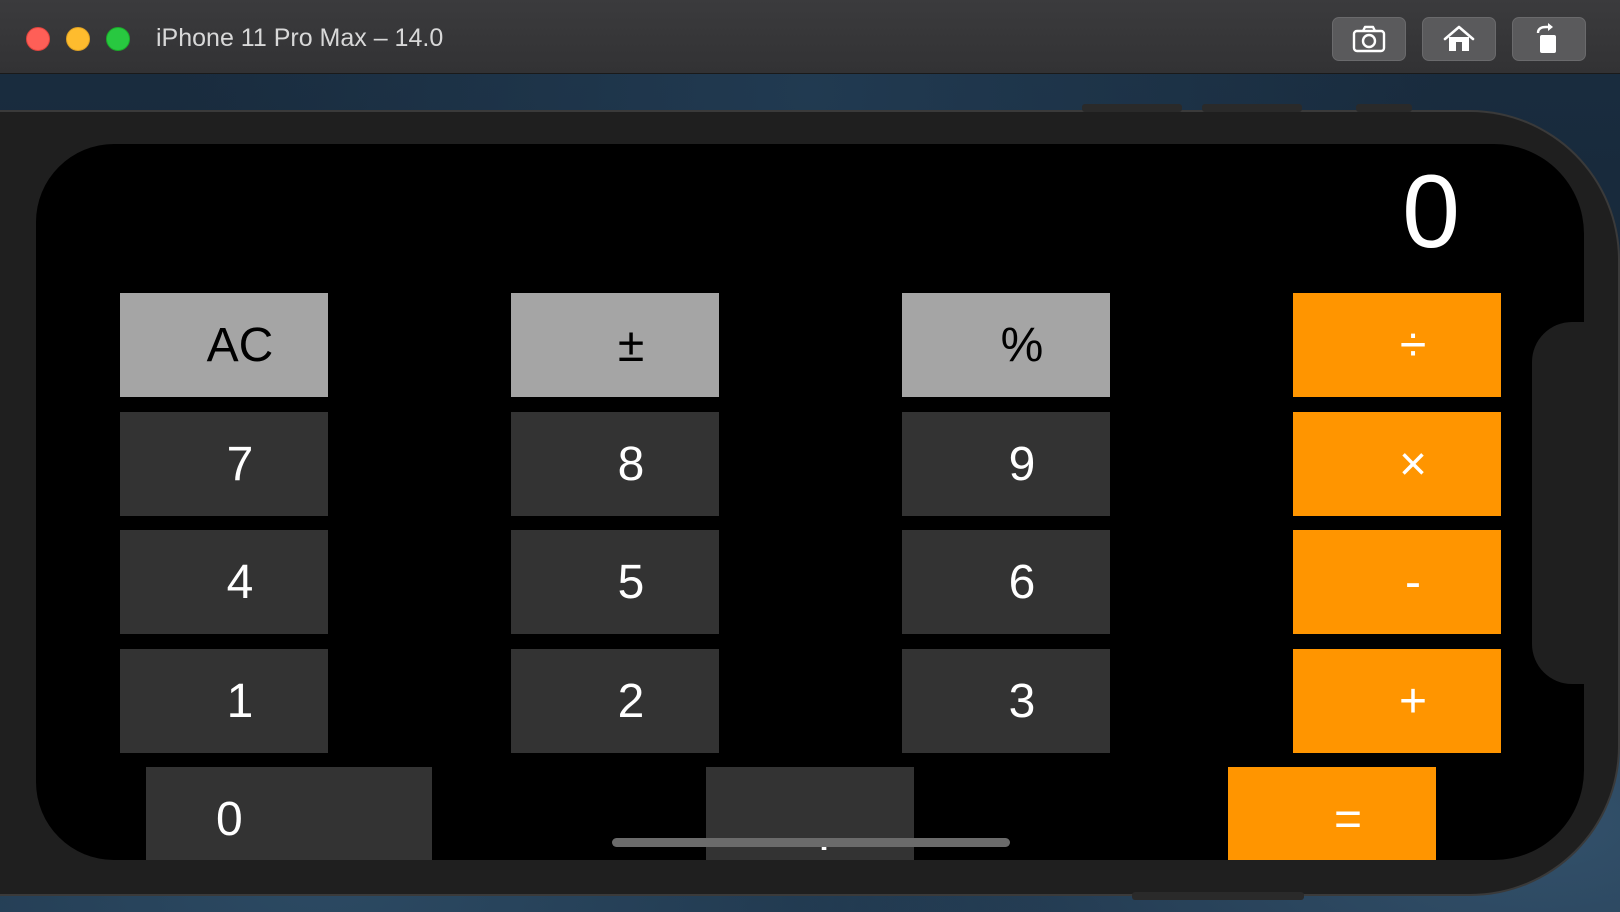 The image size is (1620, 912). I want to click on calculator-display: 0, so click(1431, 212).